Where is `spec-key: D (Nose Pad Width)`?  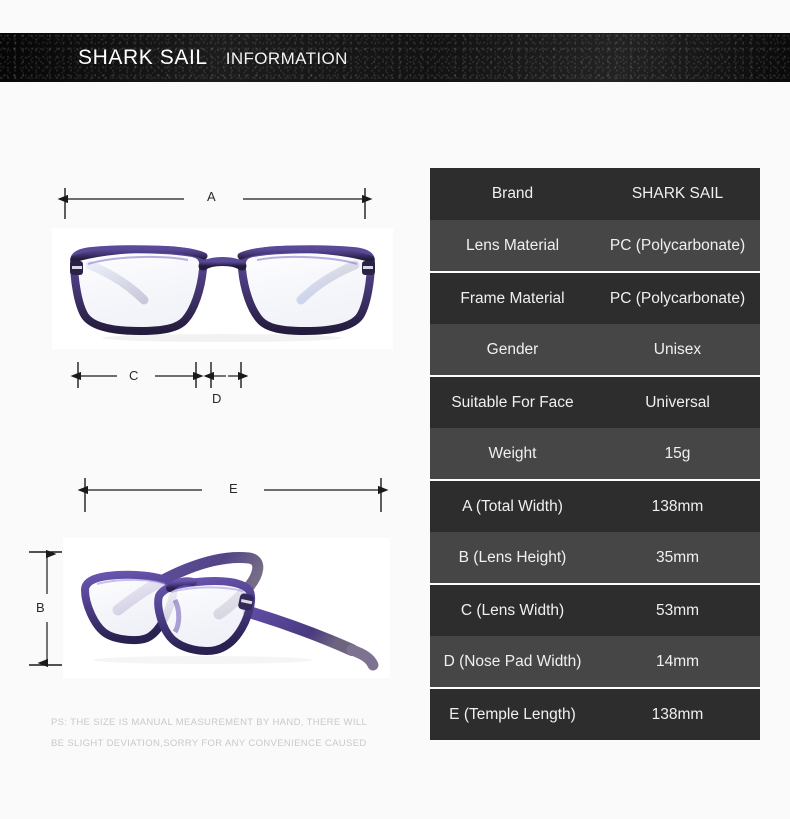
spec-key: D (Nose Pad Width) is located at coordinates (512, 662).